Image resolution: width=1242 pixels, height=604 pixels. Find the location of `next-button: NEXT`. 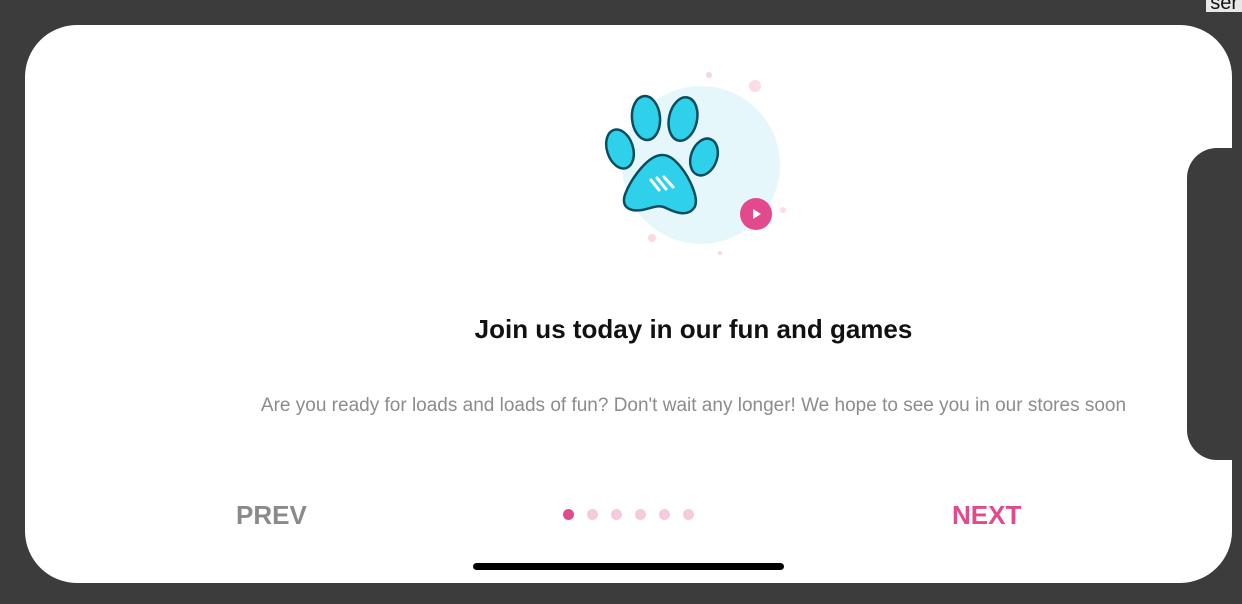

next-button: NEXT is located at coordinates (986, 515).